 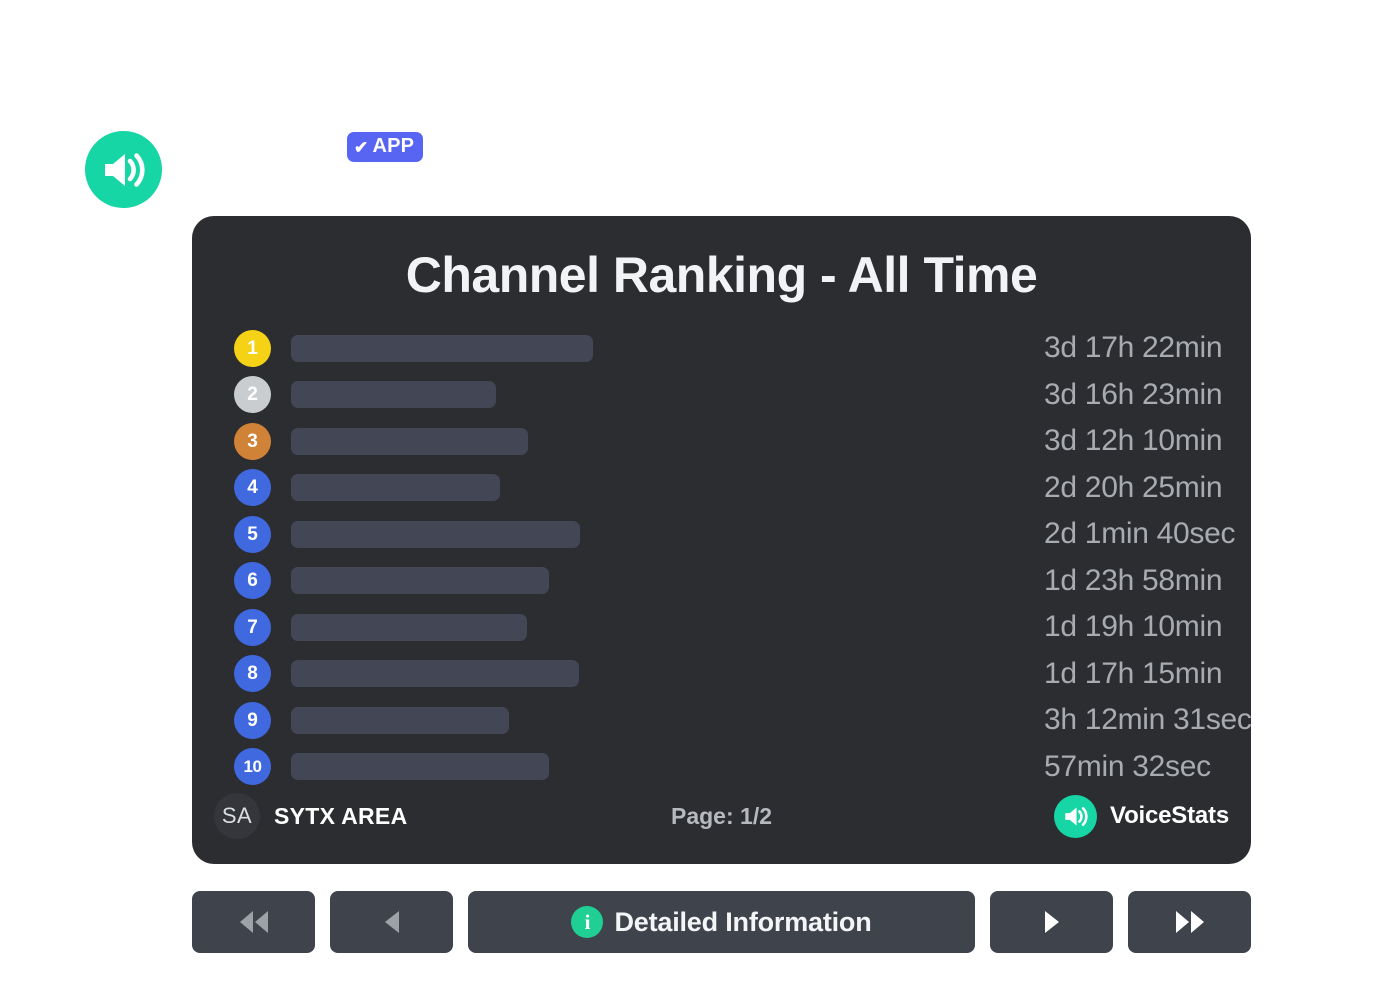 I want to click on server-name: SYTX AREA, so click(x=341, y=815).